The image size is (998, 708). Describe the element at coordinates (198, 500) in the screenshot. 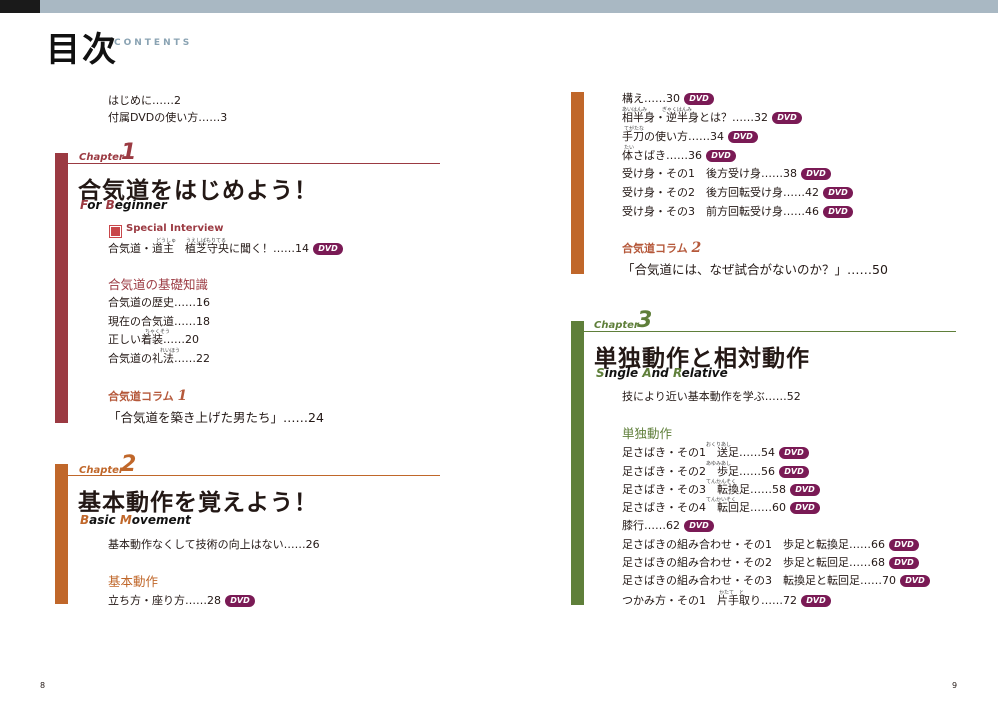

I see `chapter2-title: 基本動作を覚えよう！` at that location.